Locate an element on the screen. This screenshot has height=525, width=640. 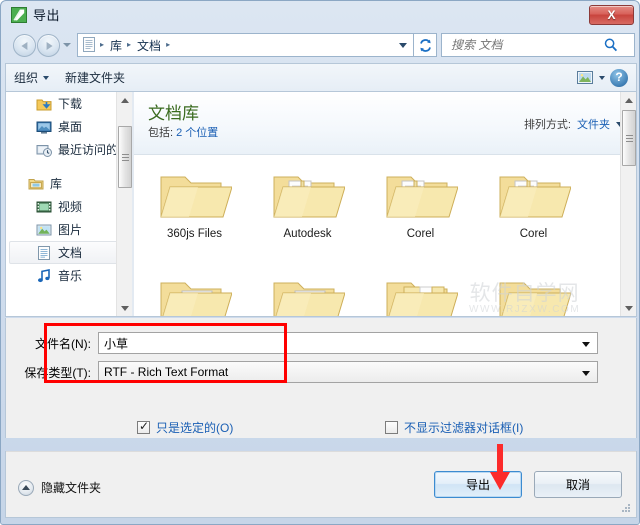
no-filter-dialog-label: 不显示过滤器对话框(I) is located at coordinates (464, 428).